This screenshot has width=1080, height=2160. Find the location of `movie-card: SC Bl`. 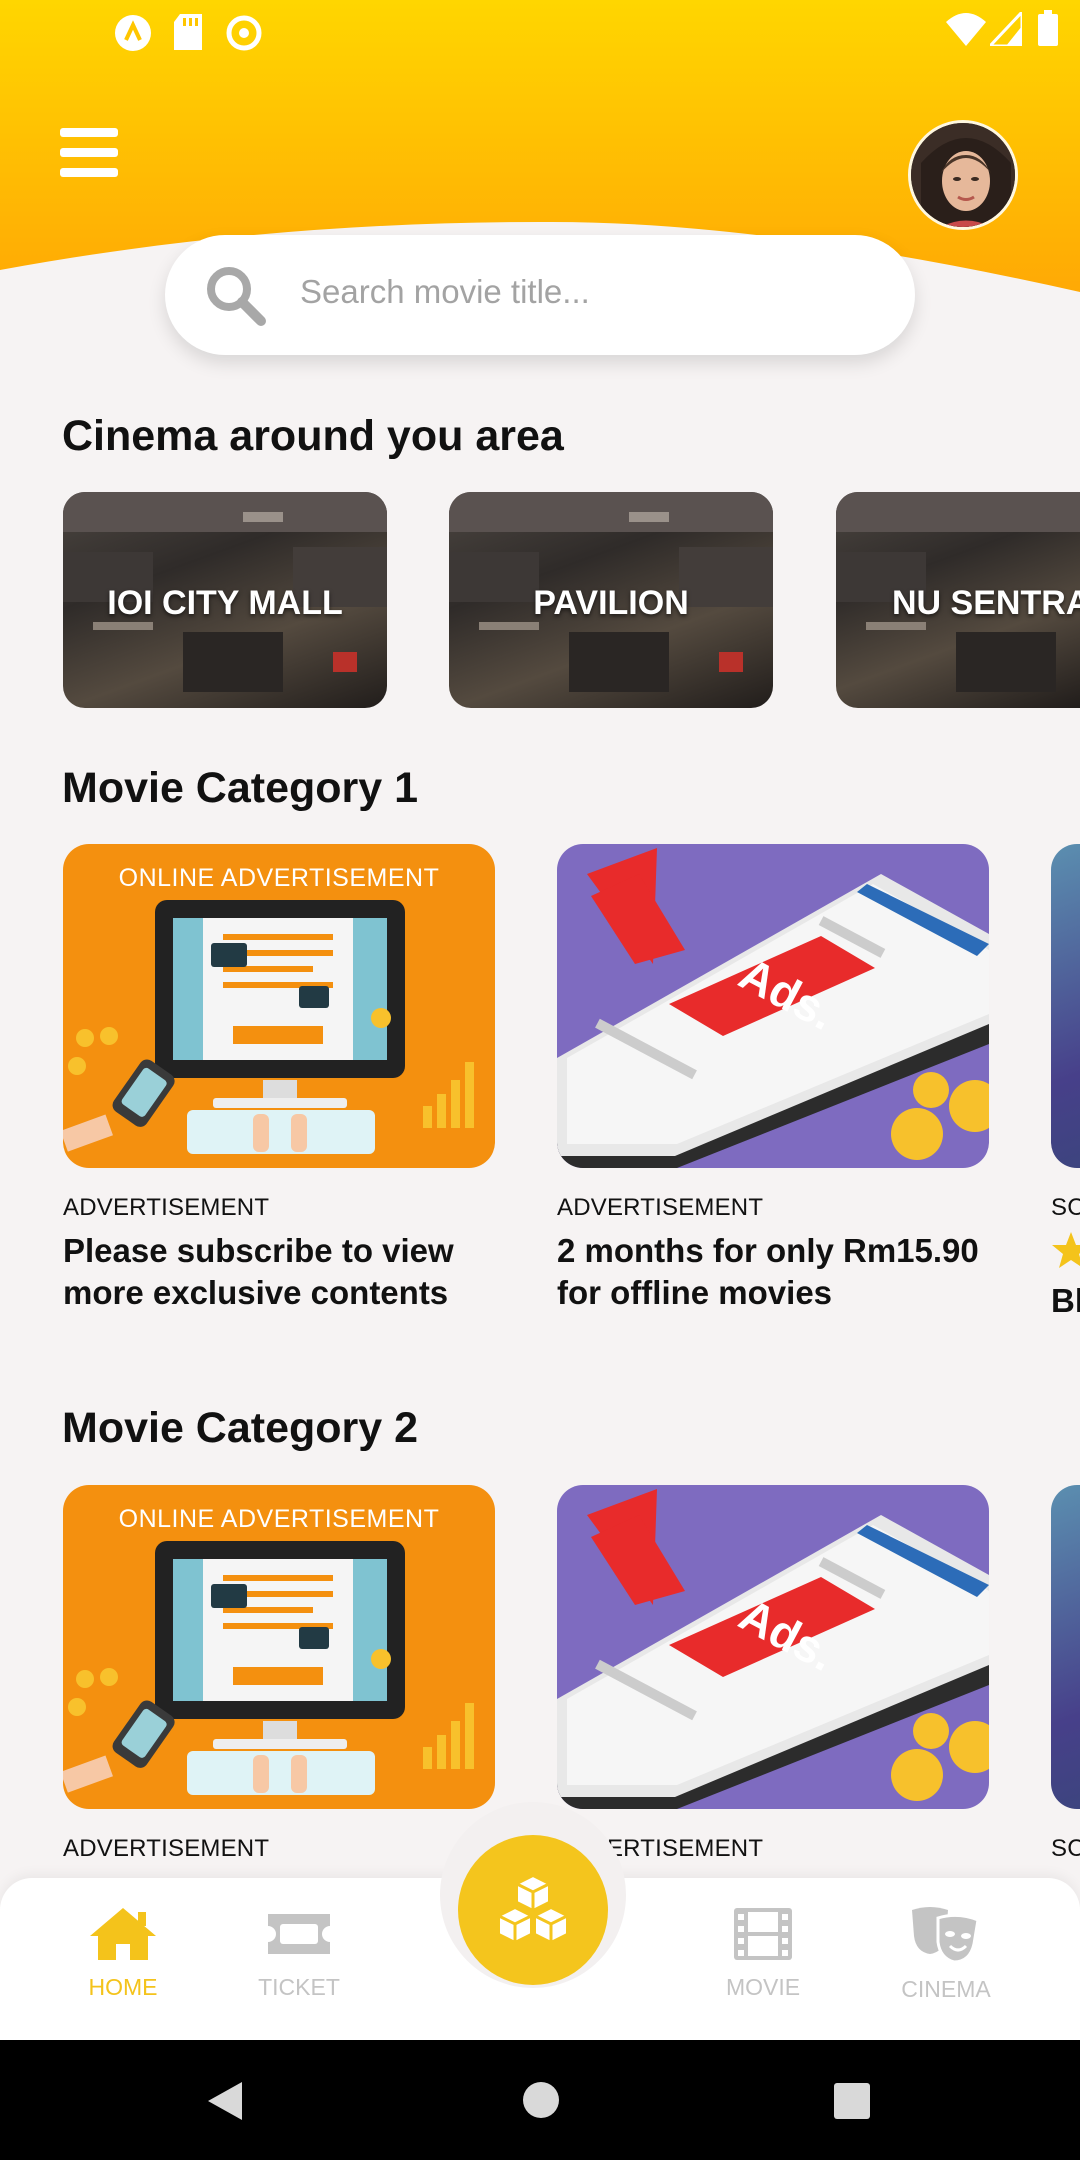

movie-card: SC Bl is located at coordinates (1065, 1083).